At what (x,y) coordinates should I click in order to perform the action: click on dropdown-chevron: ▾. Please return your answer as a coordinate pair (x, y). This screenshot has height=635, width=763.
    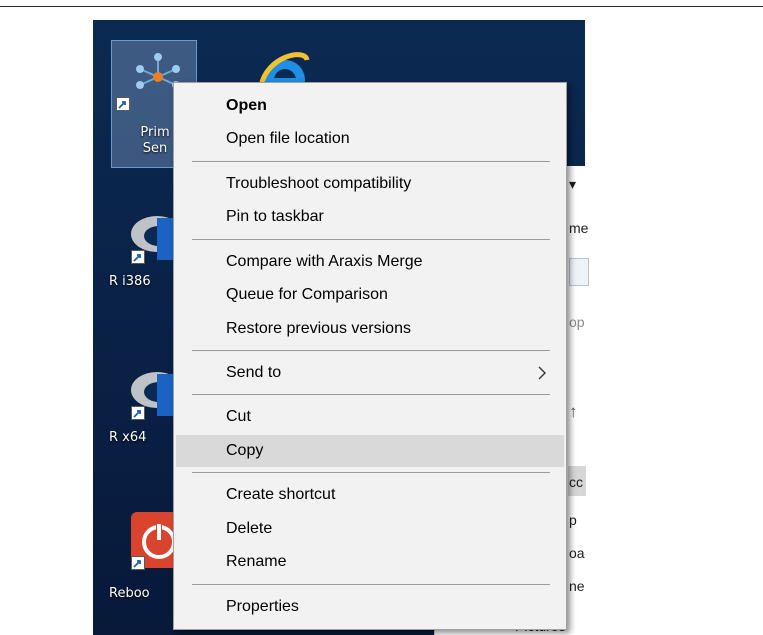
    Looking at the image, I should click on (572, 184).